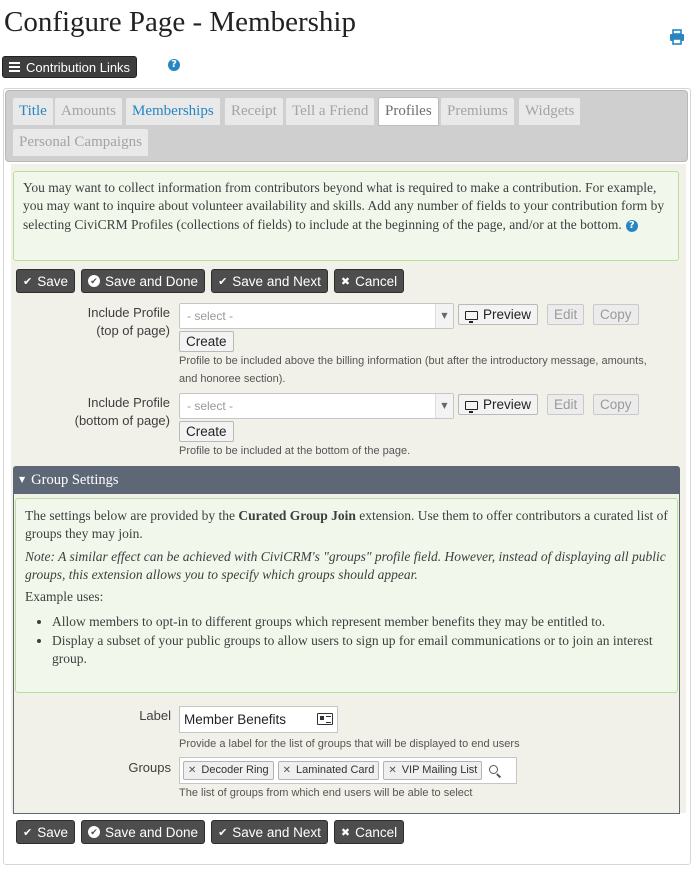 The width and height of the screenshot is (693, 869). Describe the element at coordinates (155, 715) in the screenshot. I see `label-field-label: Label` at that location.